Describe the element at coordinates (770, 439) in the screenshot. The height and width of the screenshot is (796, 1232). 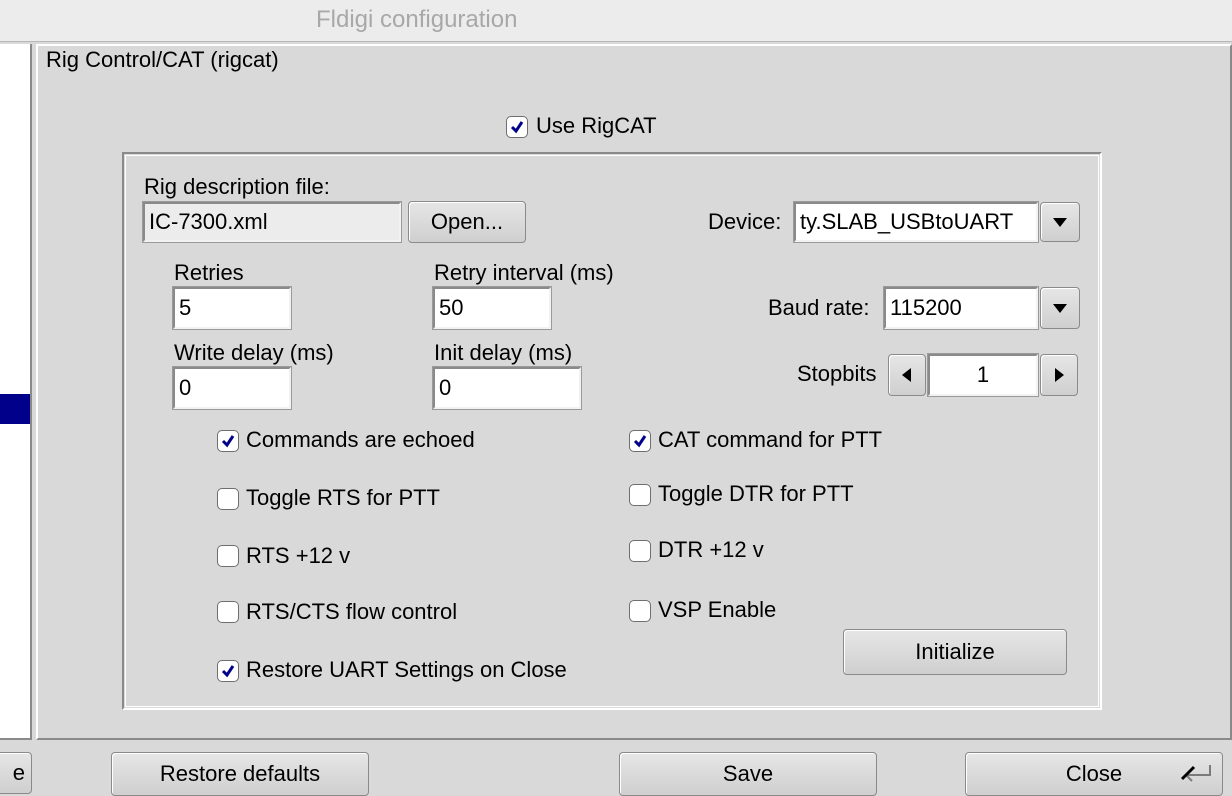
I see `cat-ptt-label: CAT command for PTT` at that location.